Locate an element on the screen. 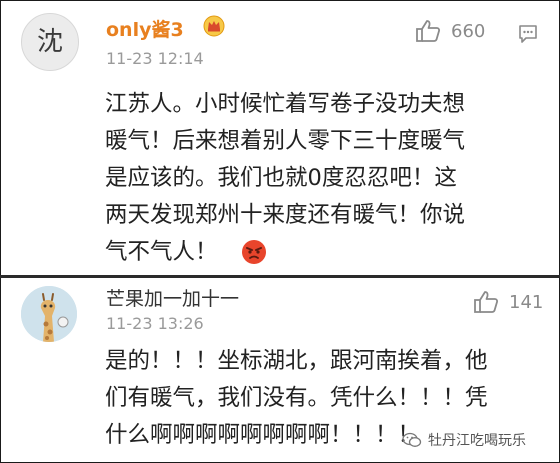  giraffe-icon is located at coordinates (49, 314).